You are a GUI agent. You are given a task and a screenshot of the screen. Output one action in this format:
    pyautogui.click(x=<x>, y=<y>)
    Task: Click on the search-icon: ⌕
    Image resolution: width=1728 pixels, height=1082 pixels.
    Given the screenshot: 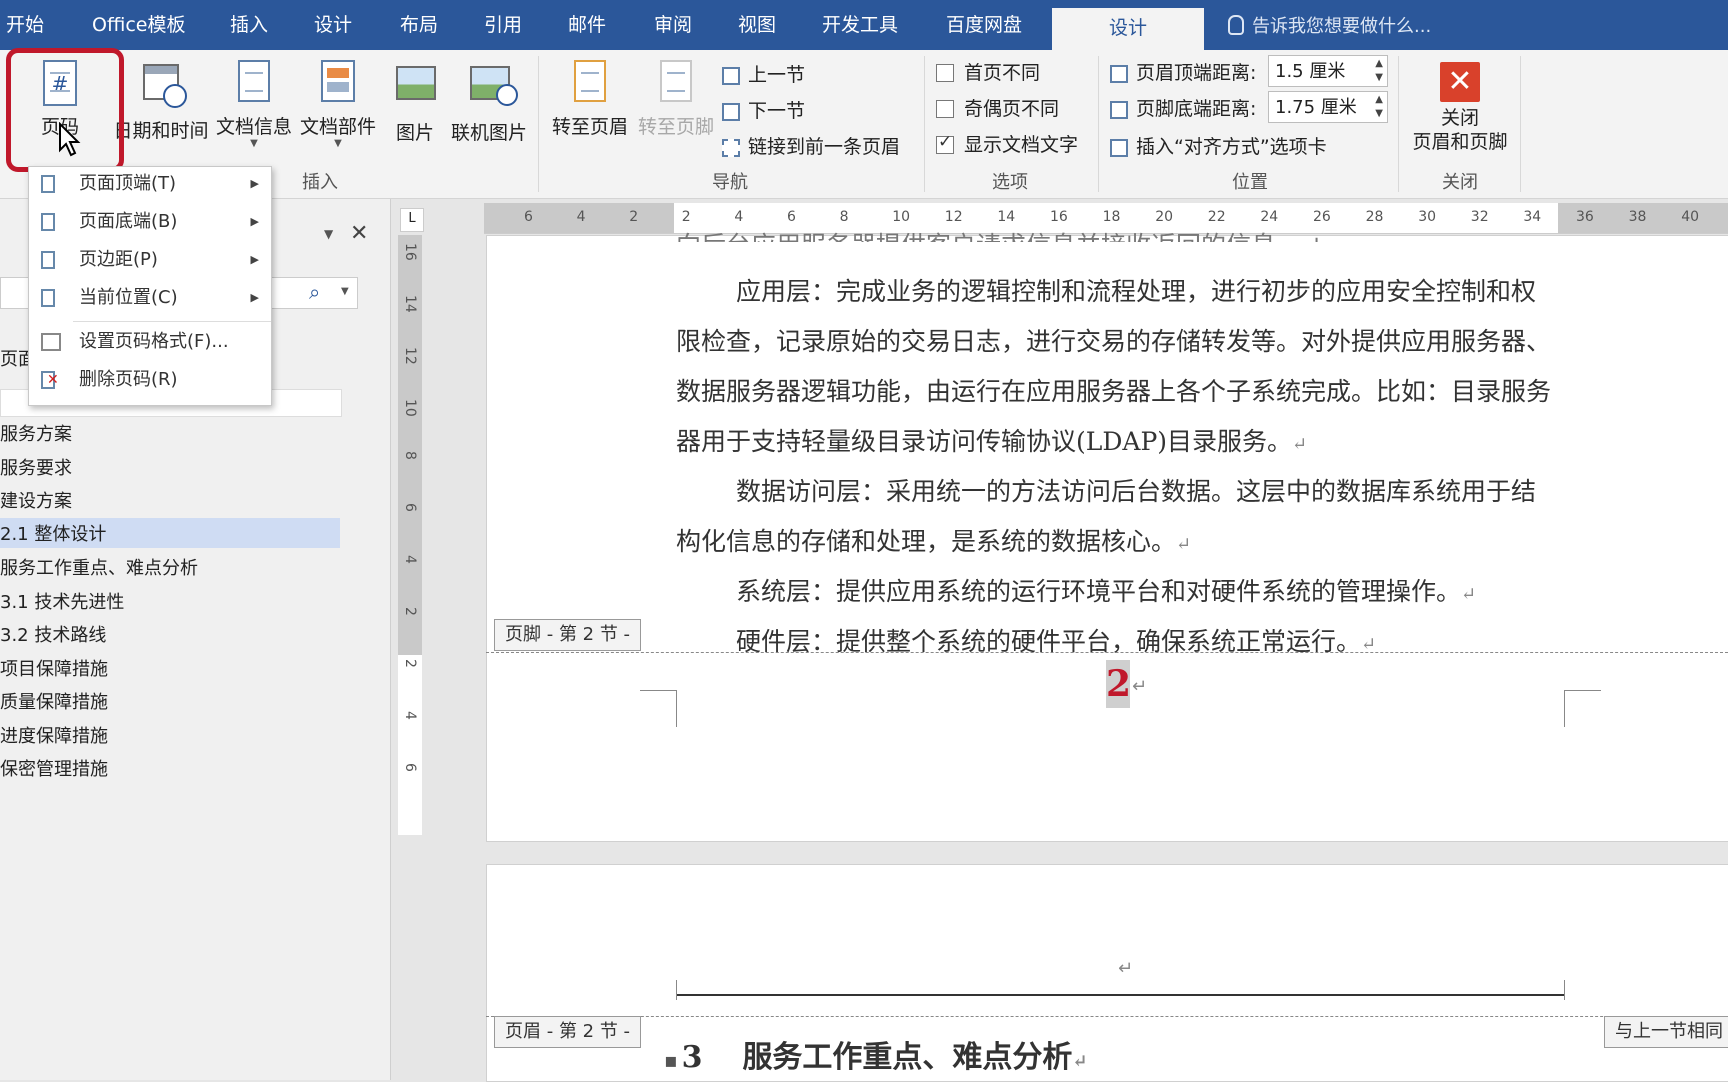 What is the action you would take?
    pyautogui.click(x=314, y=292)
    